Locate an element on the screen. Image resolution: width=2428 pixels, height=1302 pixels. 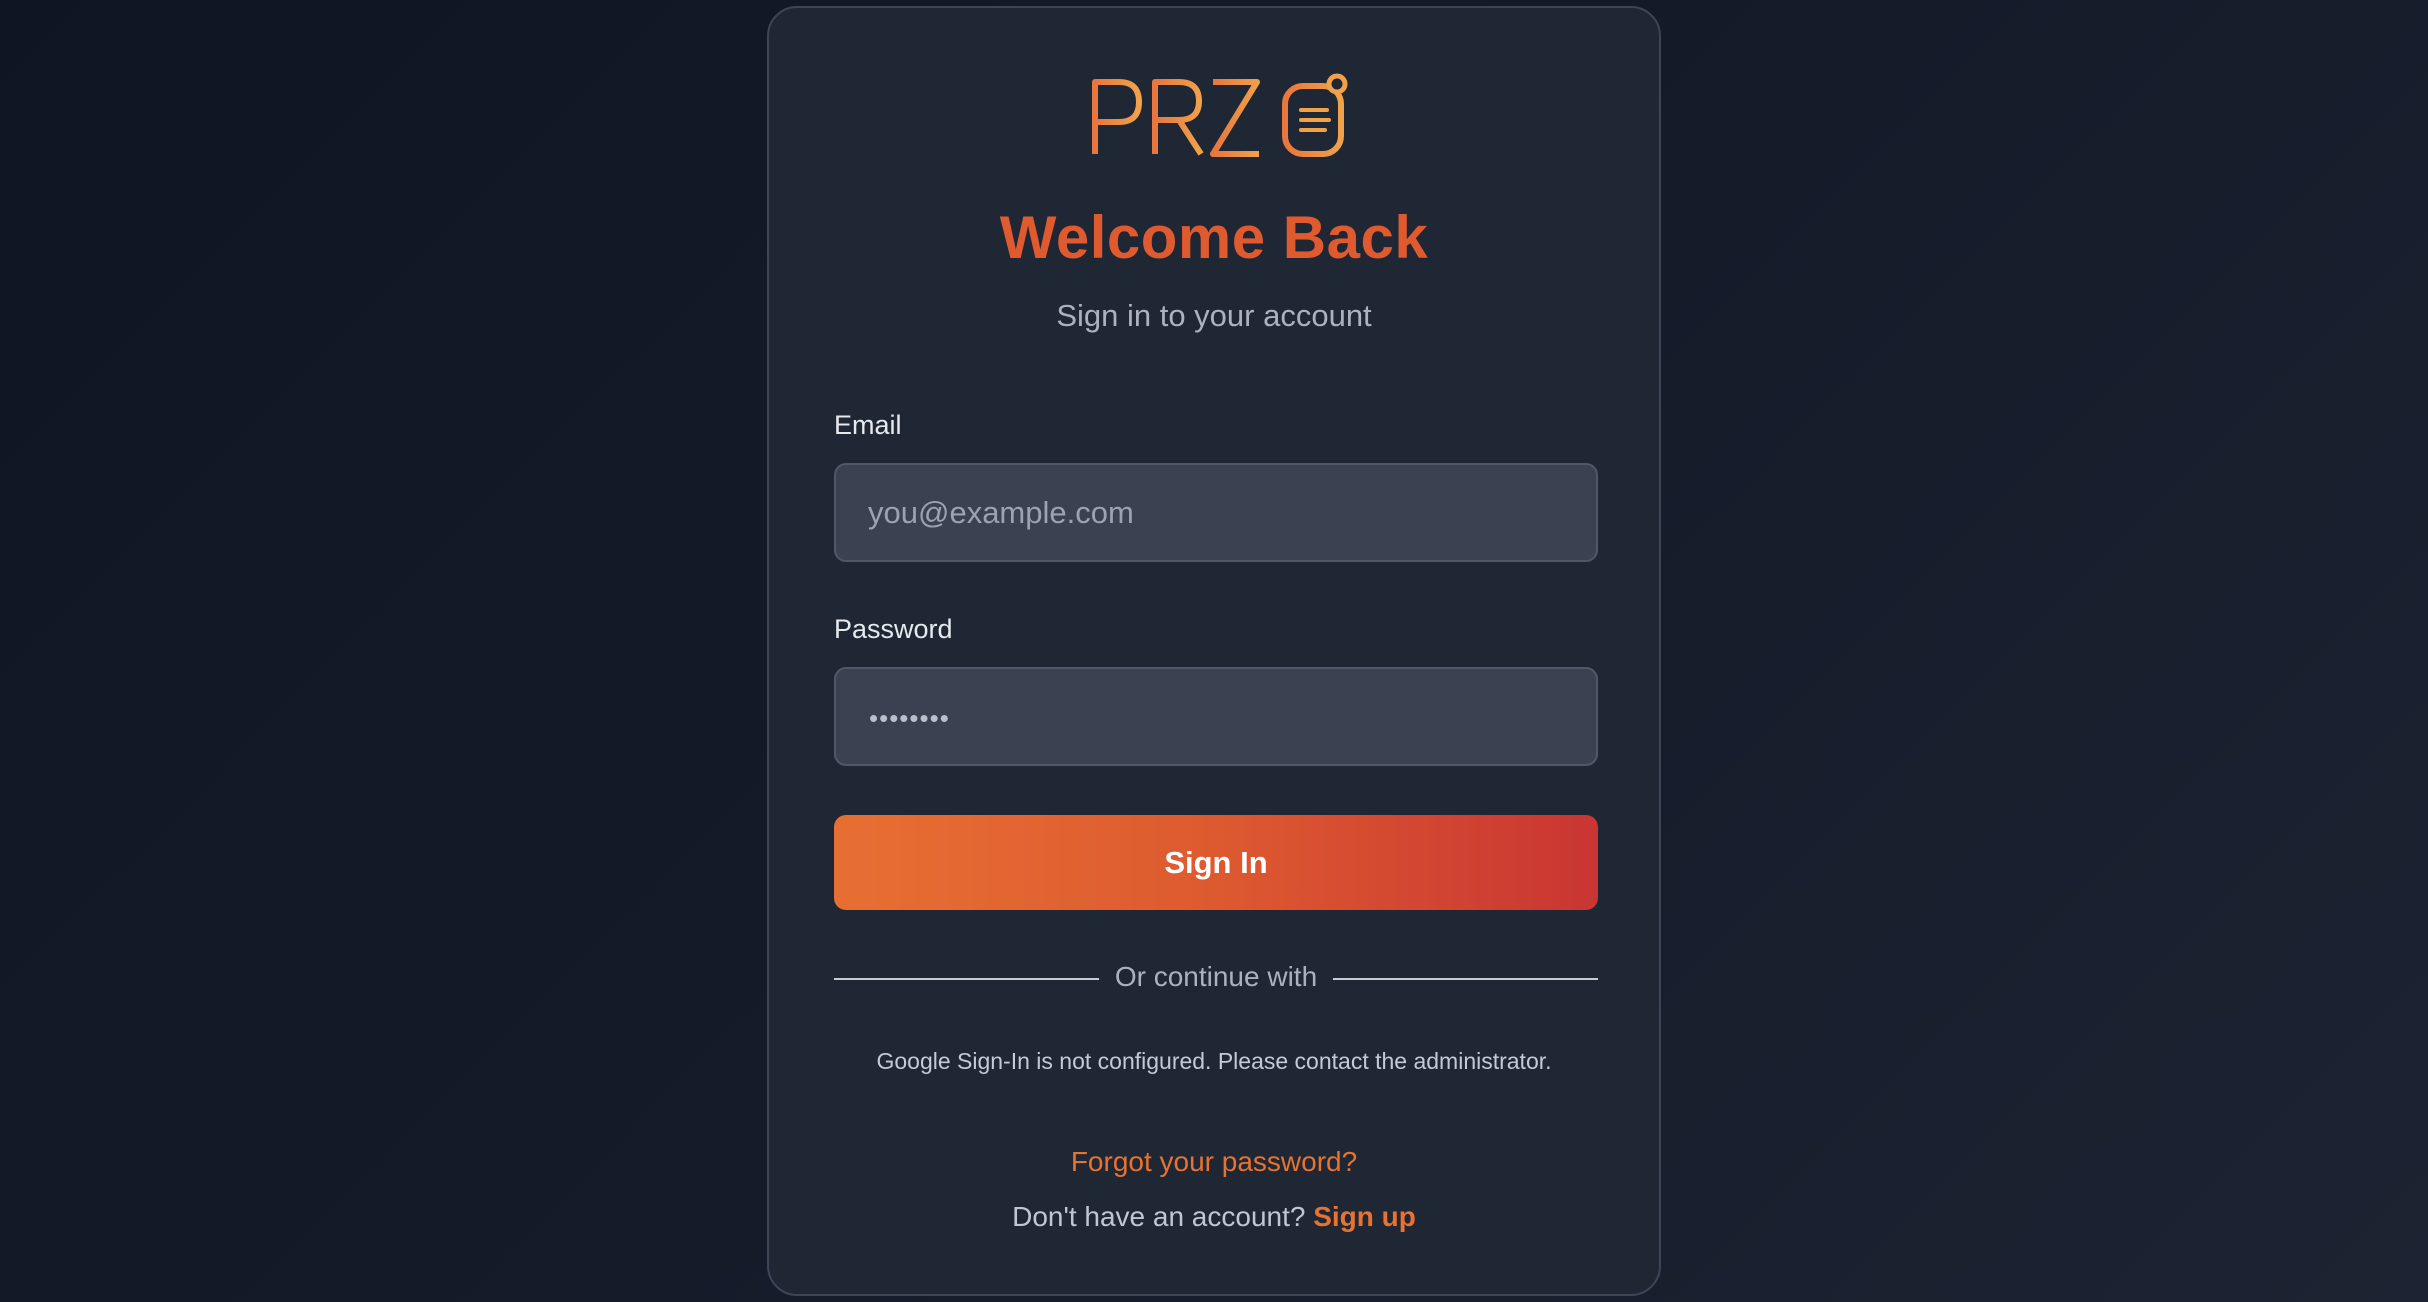
brand-logo-graphic is located at coordinates (1220, 115).